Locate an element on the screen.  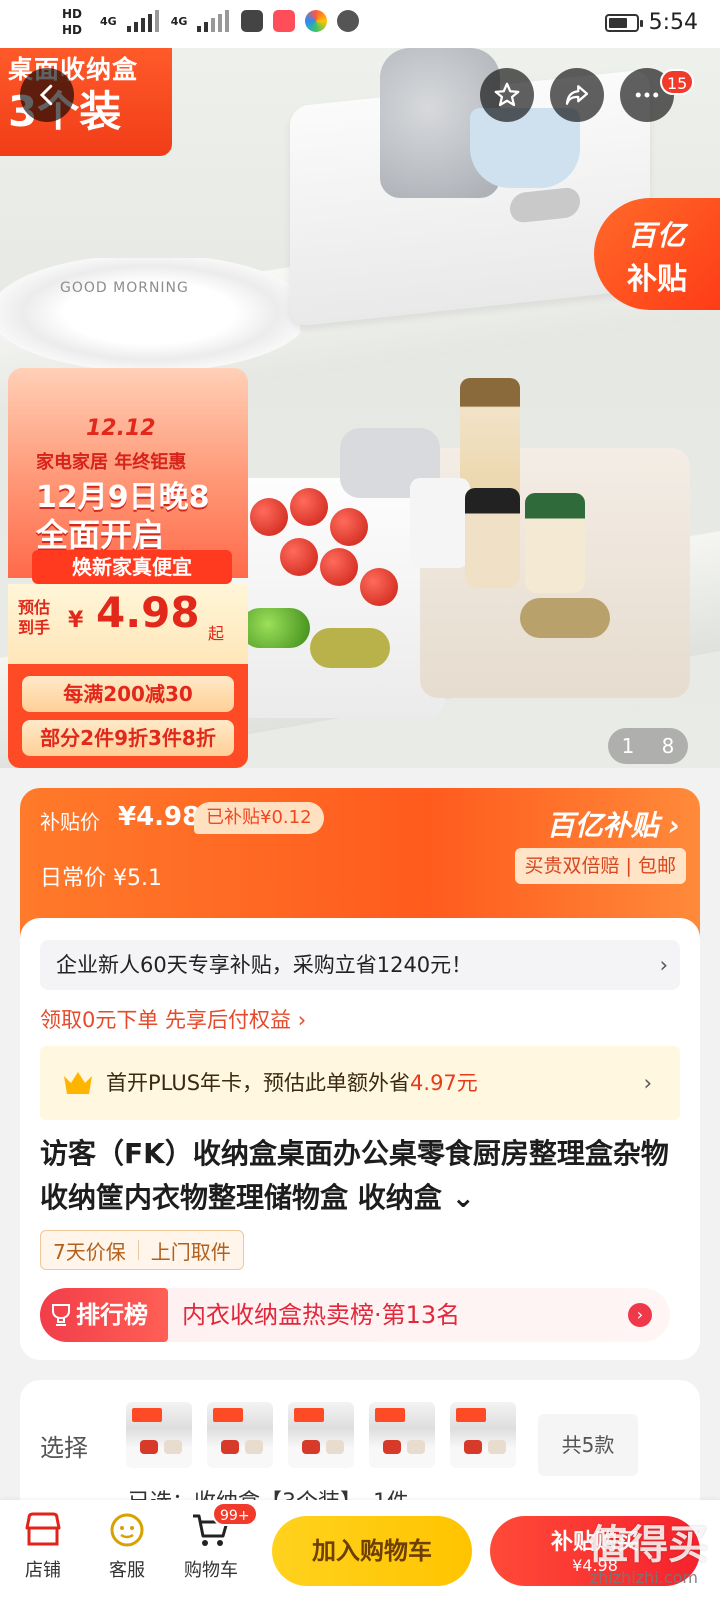
store-button: 店铺 is located at coordinates (43, 1545).